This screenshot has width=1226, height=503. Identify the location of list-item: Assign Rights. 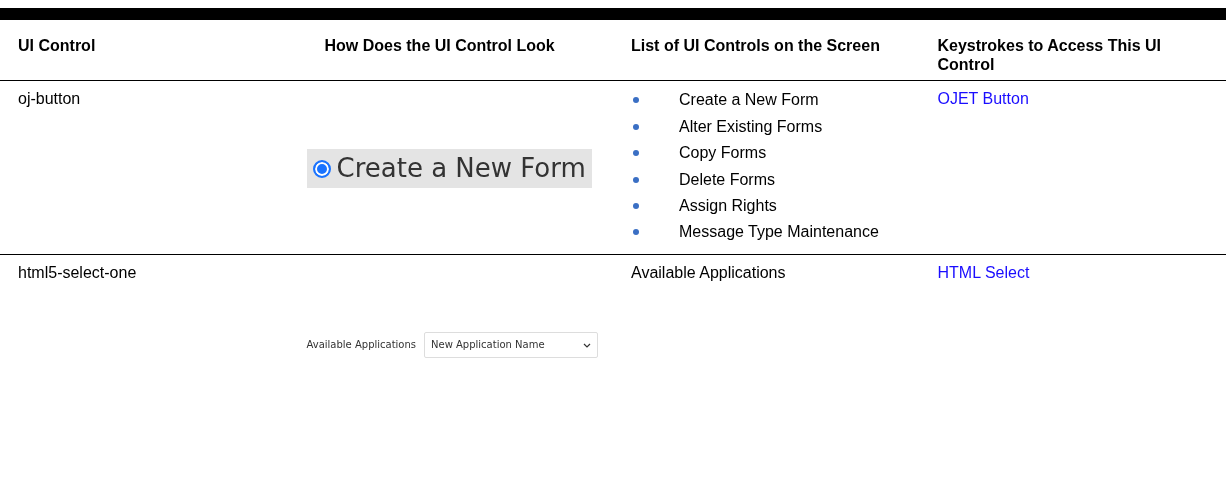
(728, 205).